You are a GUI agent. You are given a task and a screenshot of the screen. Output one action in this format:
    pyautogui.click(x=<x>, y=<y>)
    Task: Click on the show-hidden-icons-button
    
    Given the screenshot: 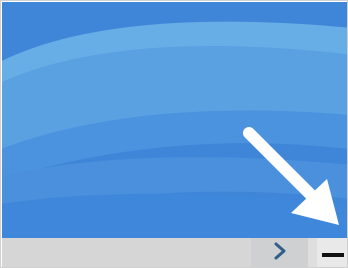 What is the action you would take?
    pyautogui.click(x=279, y=252)
    